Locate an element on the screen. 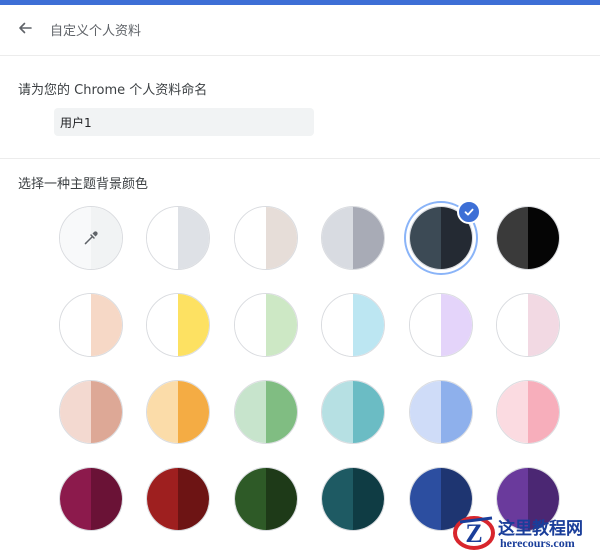 The width and height of the screenshot is (600, 556). watermark-url: herecours.com is located at coordinates (537, 543).